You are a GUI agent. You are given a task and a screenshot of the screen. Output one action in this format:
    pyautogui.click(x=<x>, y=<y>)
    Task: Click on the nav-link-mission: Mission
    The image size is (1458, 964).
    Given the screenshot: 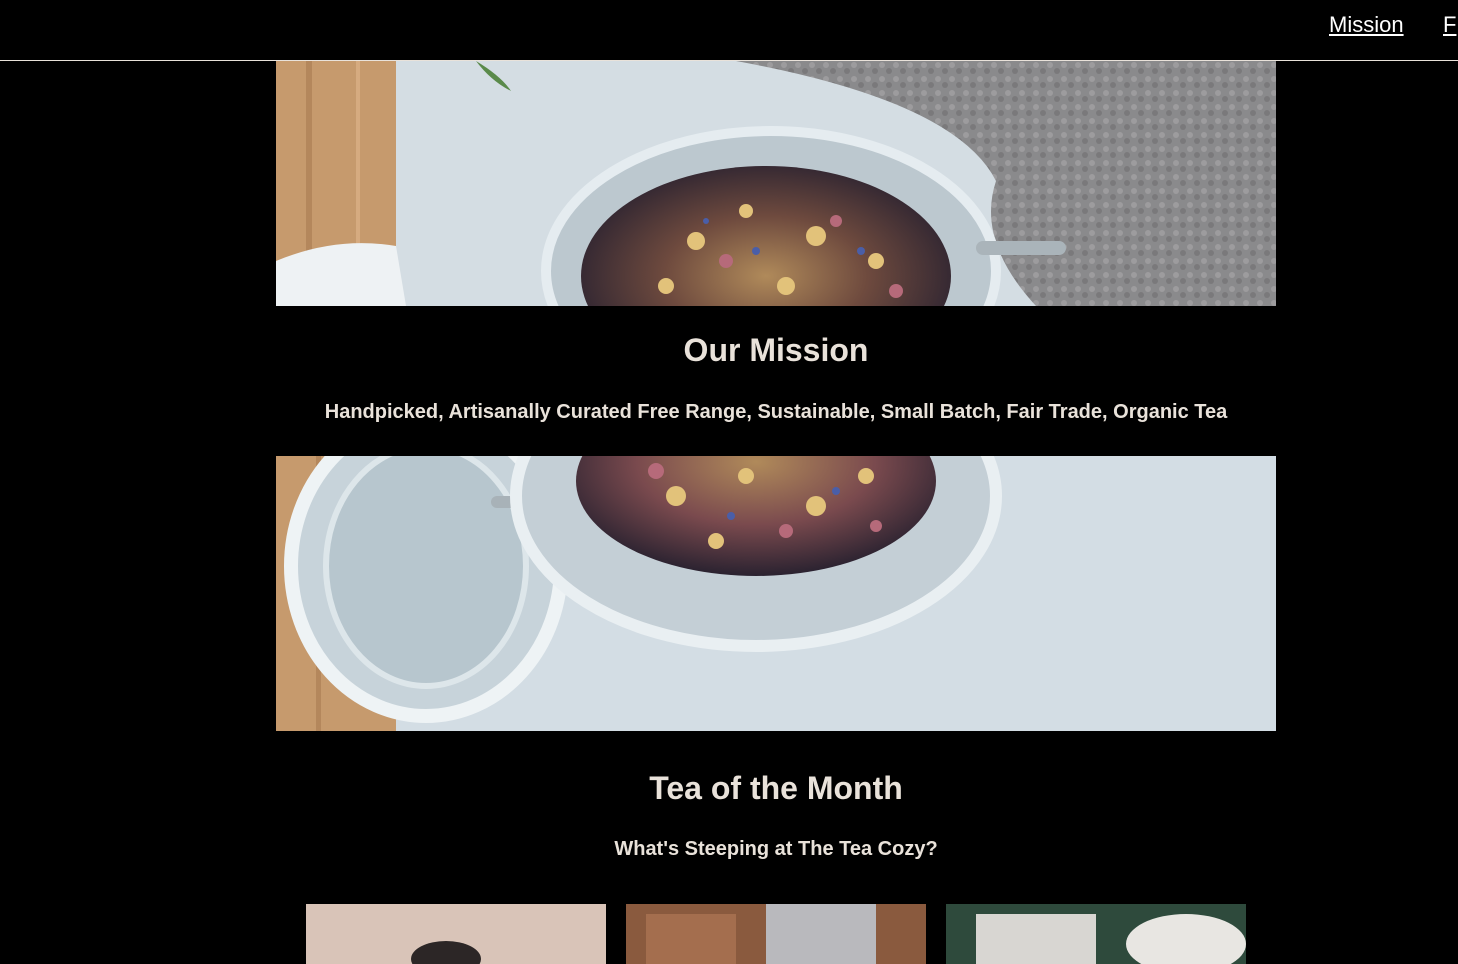 What is the action you would take?
    pyautogui.click(x=1366, y=25)
    